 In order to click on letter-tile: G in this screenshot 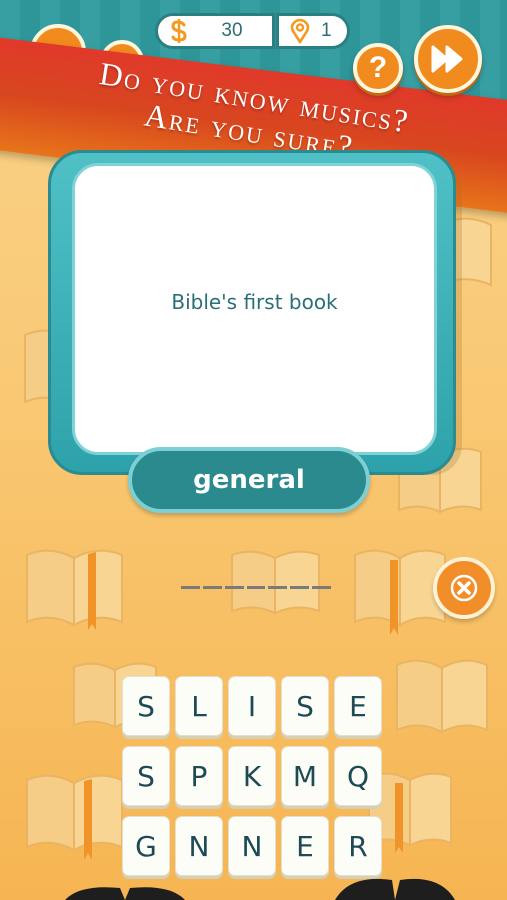, I will do `click(146, 846)`.